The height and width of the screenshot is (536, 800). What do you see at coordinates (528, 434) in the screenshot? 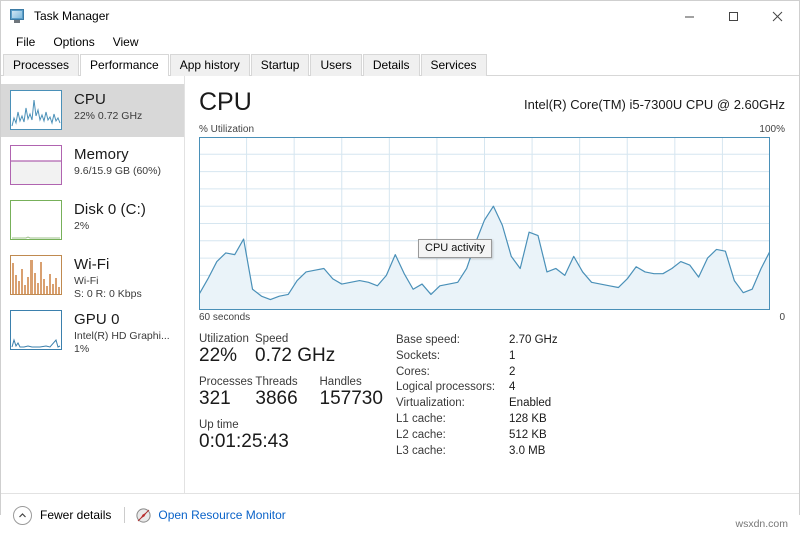
I see `spec-value-l2-cache: 512 KB` at bounding box center [528, 434].